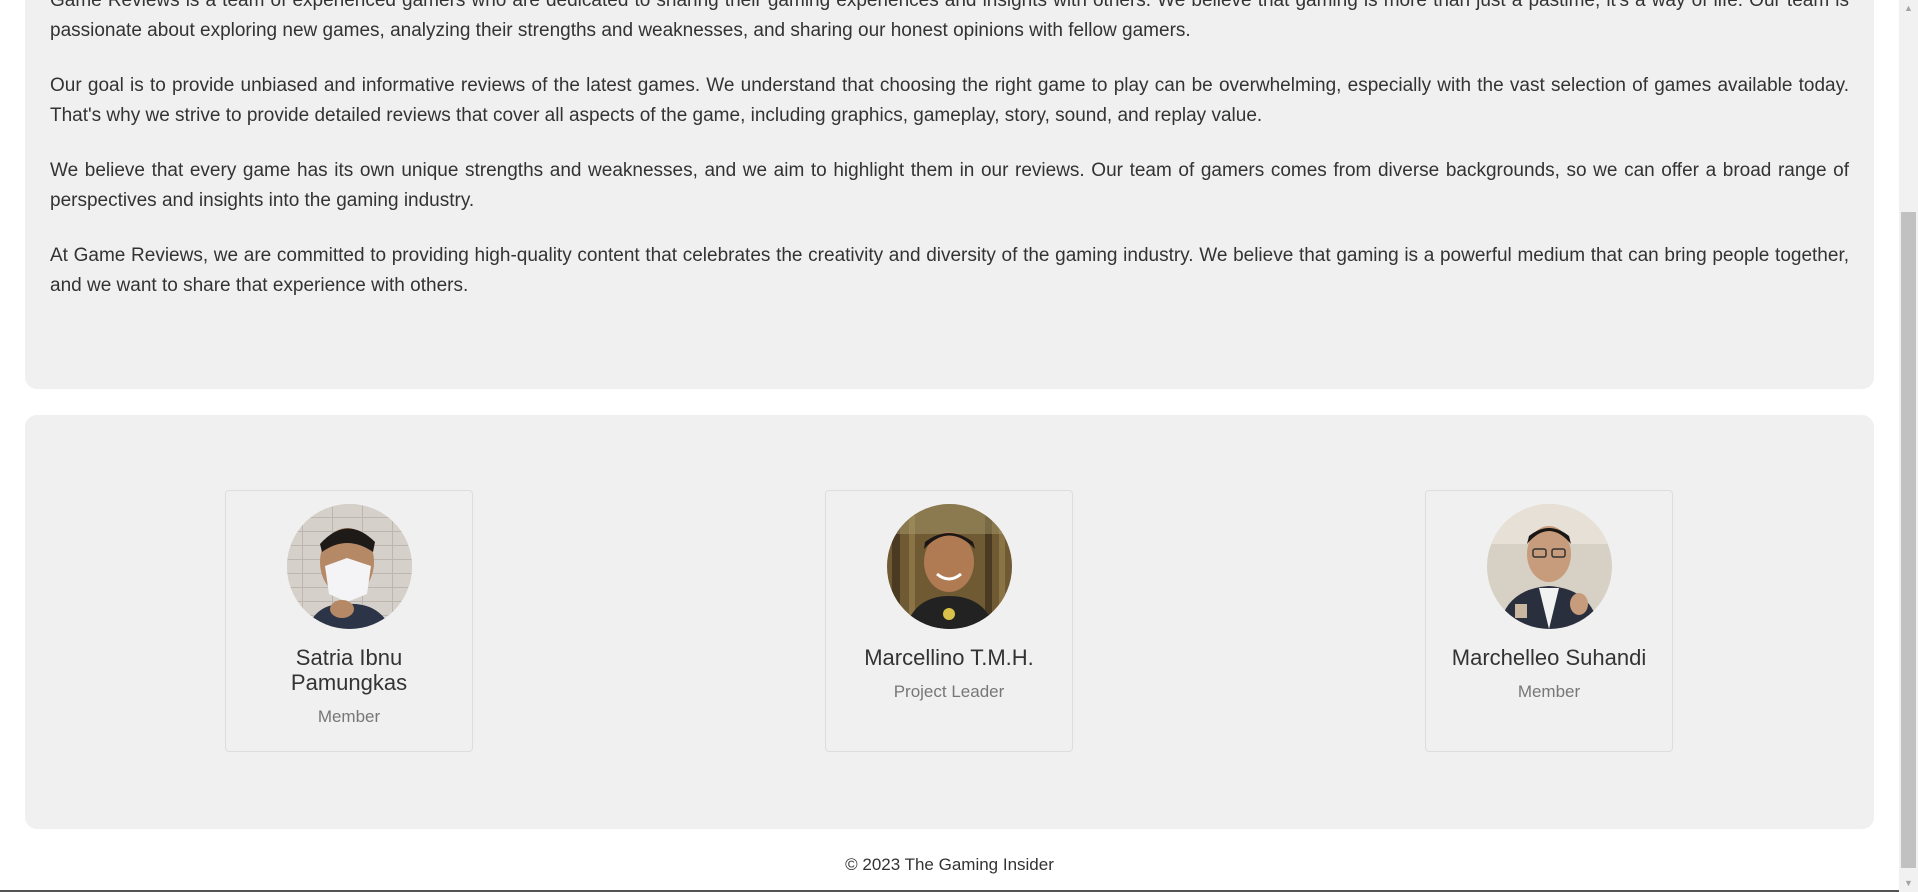 This screenshot has height=892, width=1918. Describe the element at coordinates (949, 657) in the screenshot. I see `member-name: Marcellino T.M.H.` at that location.